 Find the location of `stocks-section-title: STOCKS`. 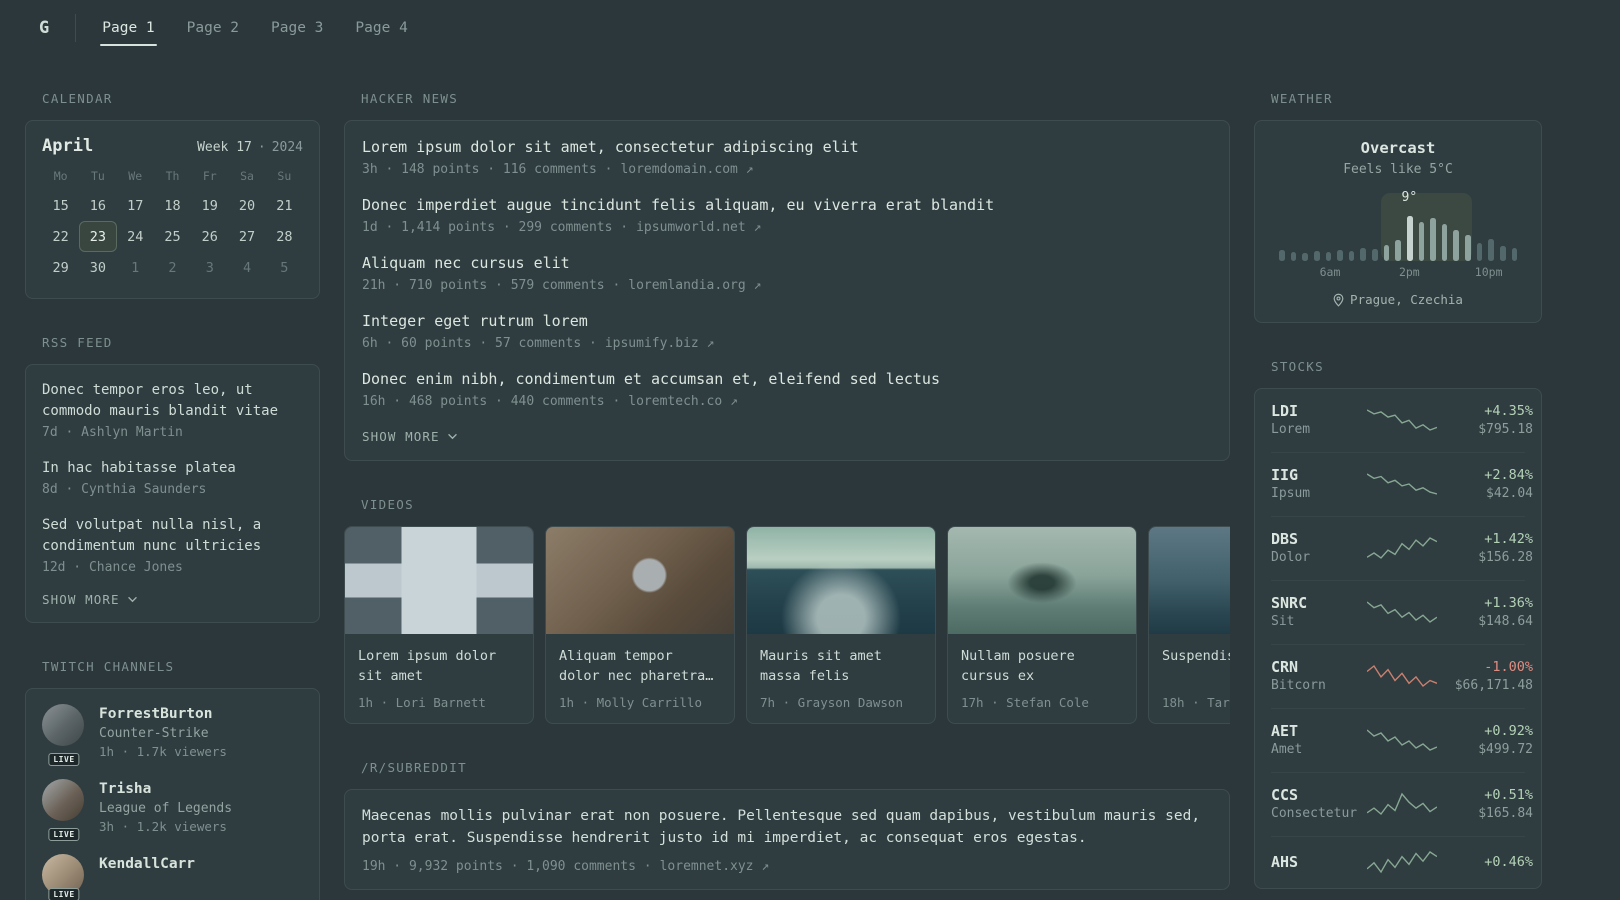

stocks-section-title: STOCKS is located at coordinates (1297, 366).